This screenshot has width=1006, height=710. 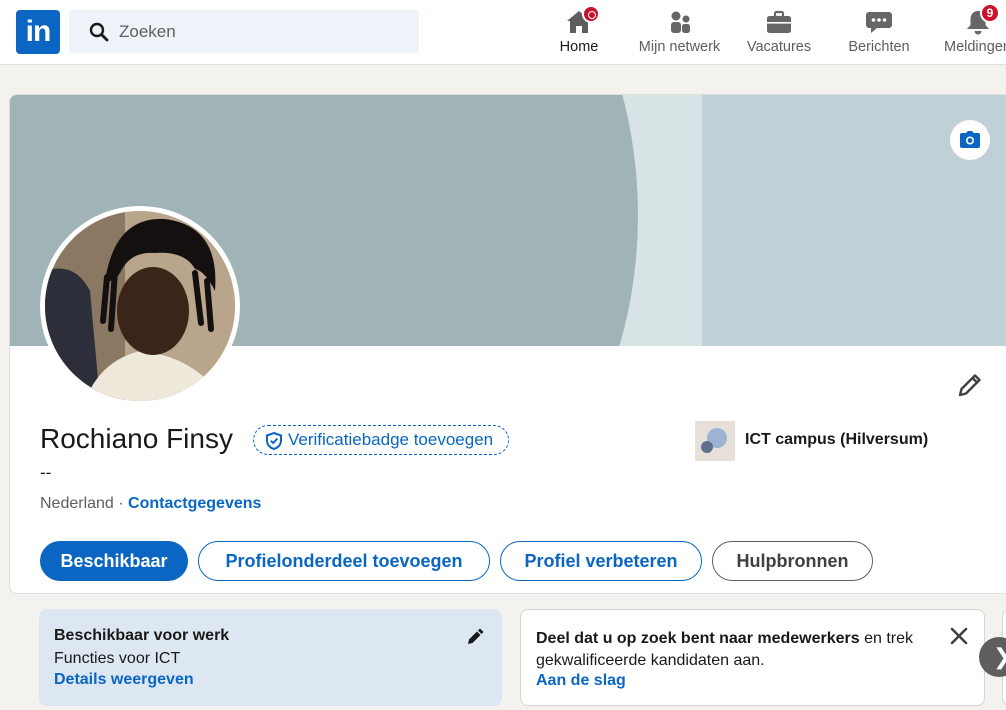 What do you see at coordinates (38, 32) in the screenshot?
I see `linkedin-logo: in` at bounding box center [38, 32].